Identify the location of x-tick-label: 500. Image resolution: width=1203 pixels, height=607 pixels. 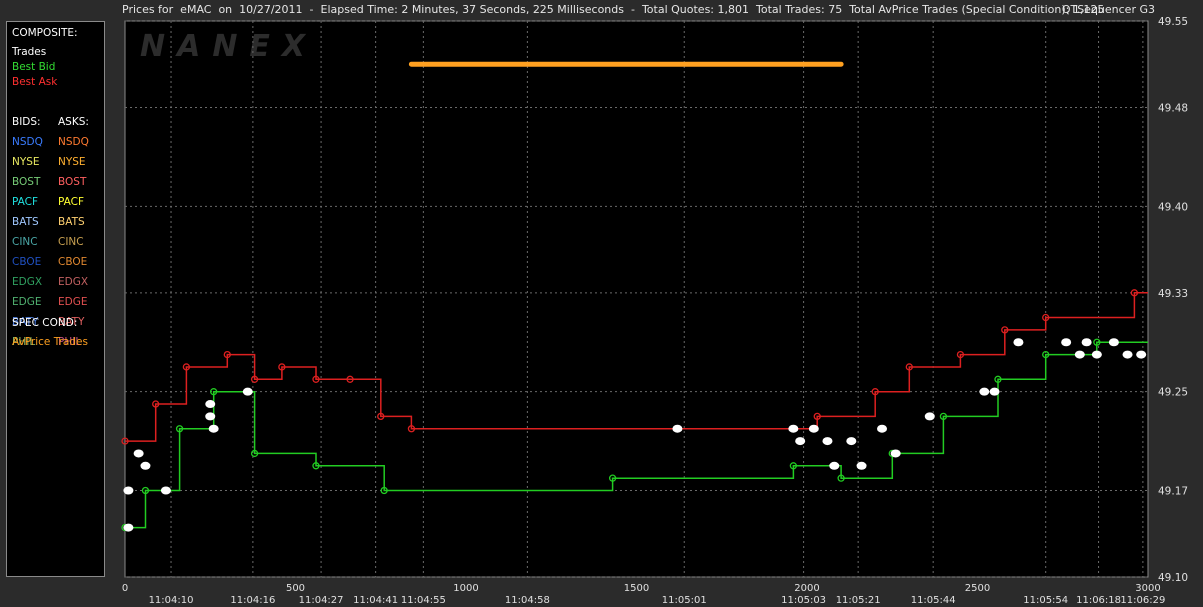
(295, 588).